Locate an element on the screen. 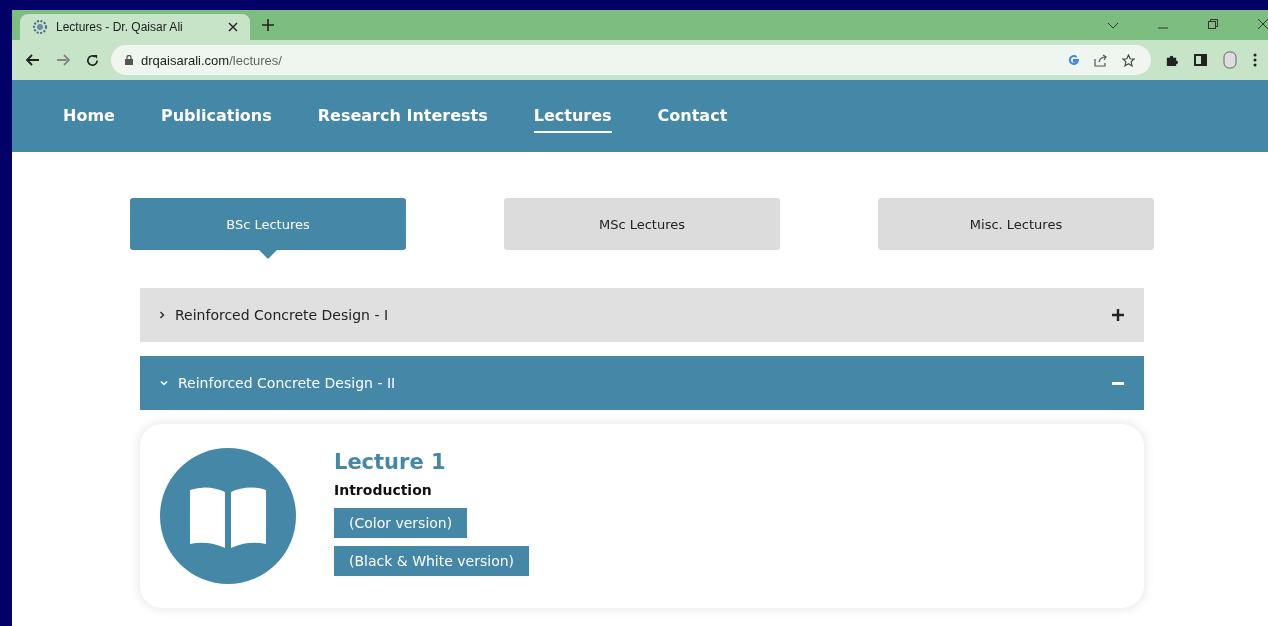 Image resolution: width=1268 pixels, height=626 pixels. nav-link: Publications is located at coordinates (216, 116).